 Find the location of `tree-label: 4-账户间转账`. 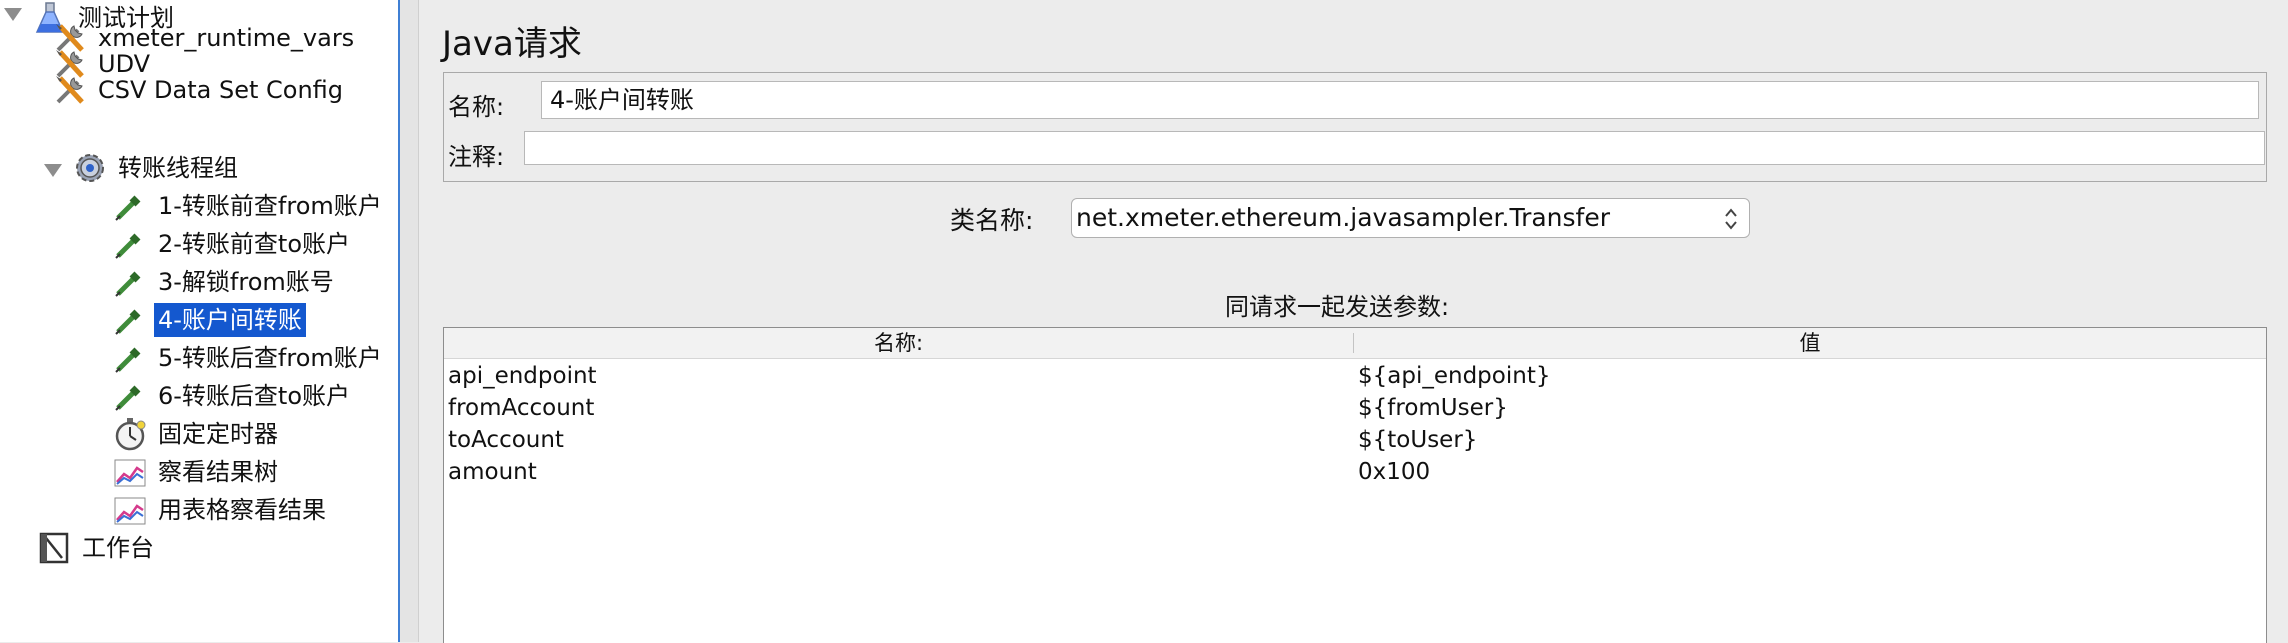

tree-label: 4-账户间转账 is located at coordinates (230, 320).